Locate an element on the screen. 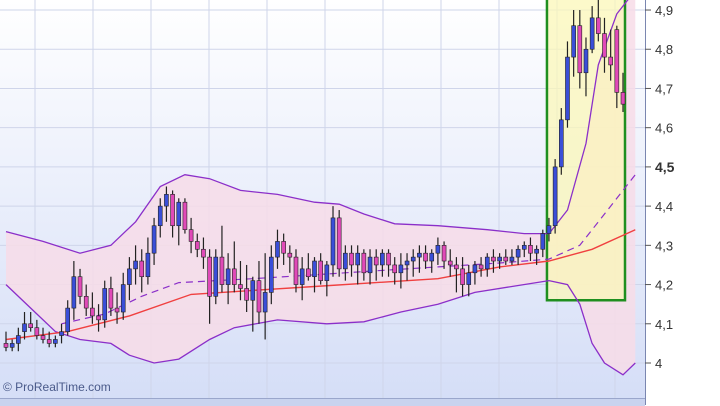  price-tick-label: 4,6 is located at coordinates (664, 128).